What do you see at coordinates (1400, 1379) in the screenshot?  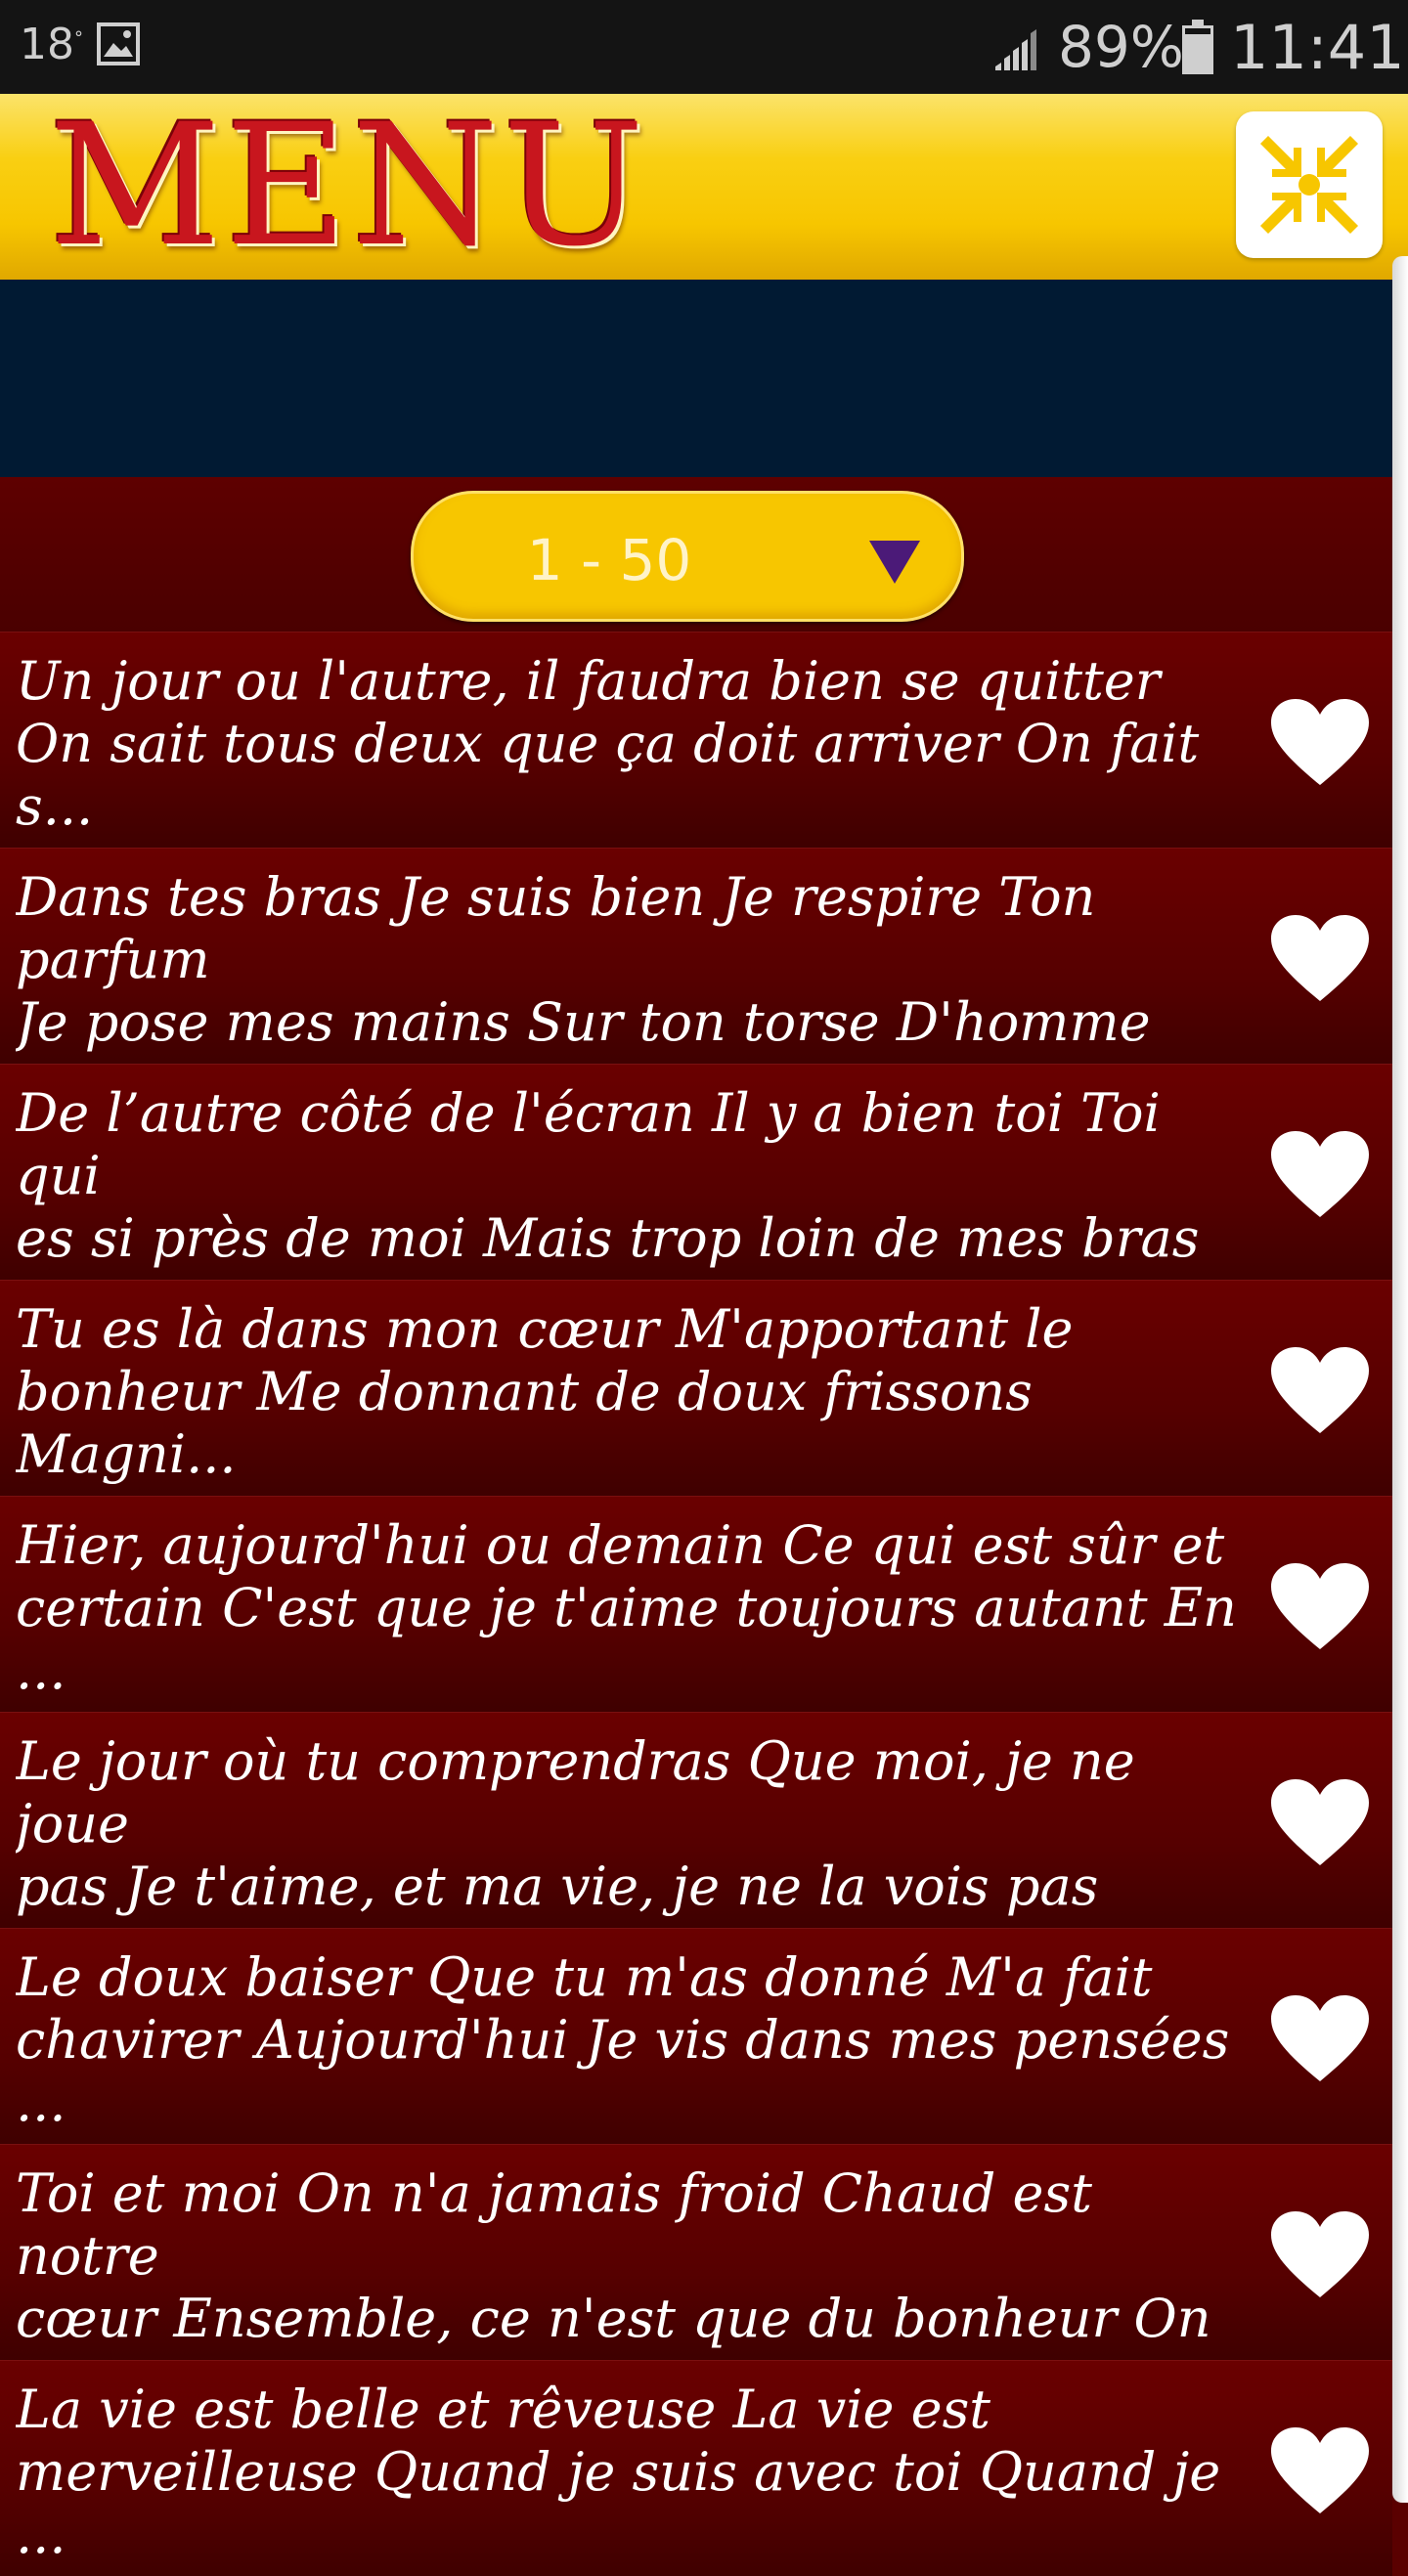 I see `scroll-edge` at bounding box center [1400, 1379].